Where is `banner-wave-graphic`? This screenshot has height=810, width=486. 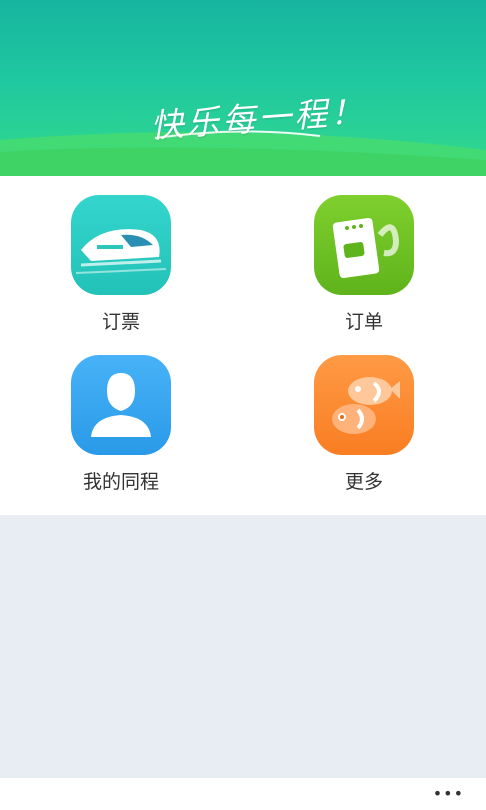 banner-wave-graphic is located at coordinates (243, 153).